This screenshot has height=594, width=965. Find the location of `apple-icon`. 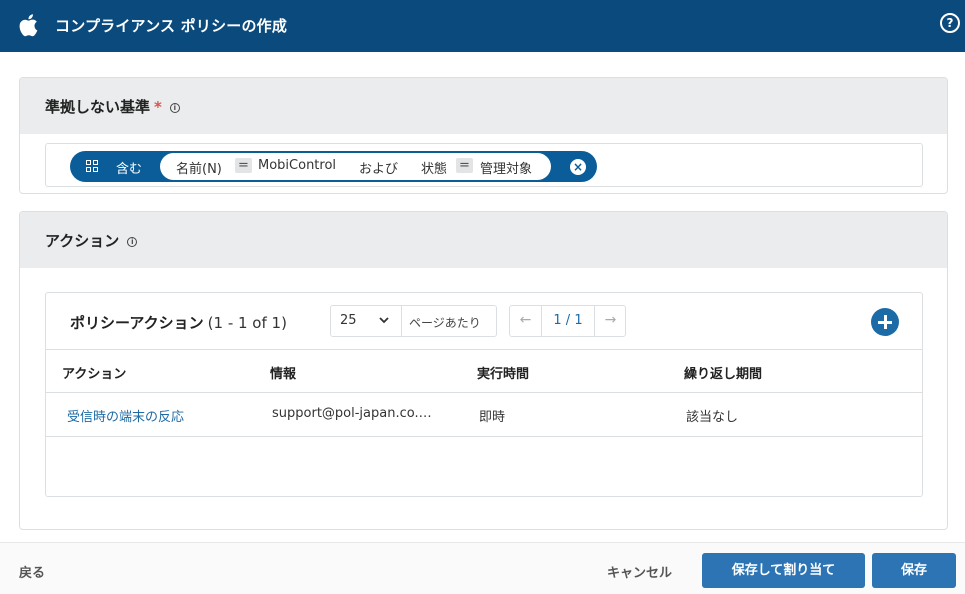

apple-icon is located at coordinates (28, 25).